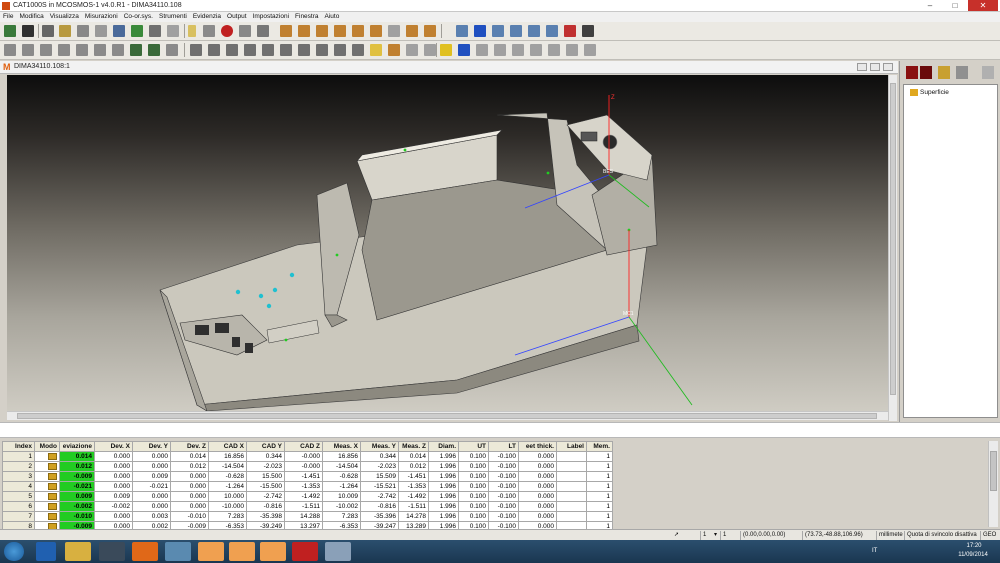  What do you see at coordinates (537, 446) in the screenshot?
I see `col-sheet-thick: eet thick.` at bounding box center [537, 446].